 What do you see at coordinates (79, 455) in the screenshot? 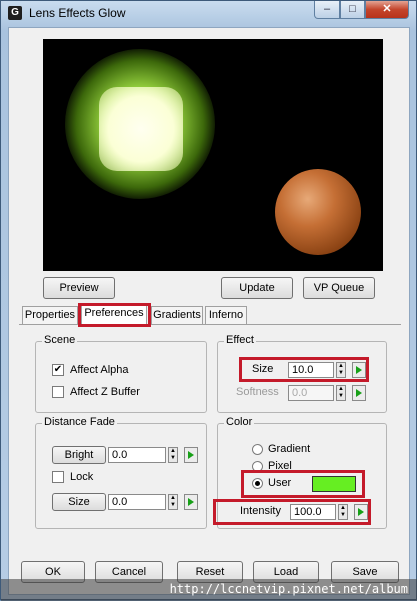
I see `bright-button: Bright` at bounding box center [79, 455].